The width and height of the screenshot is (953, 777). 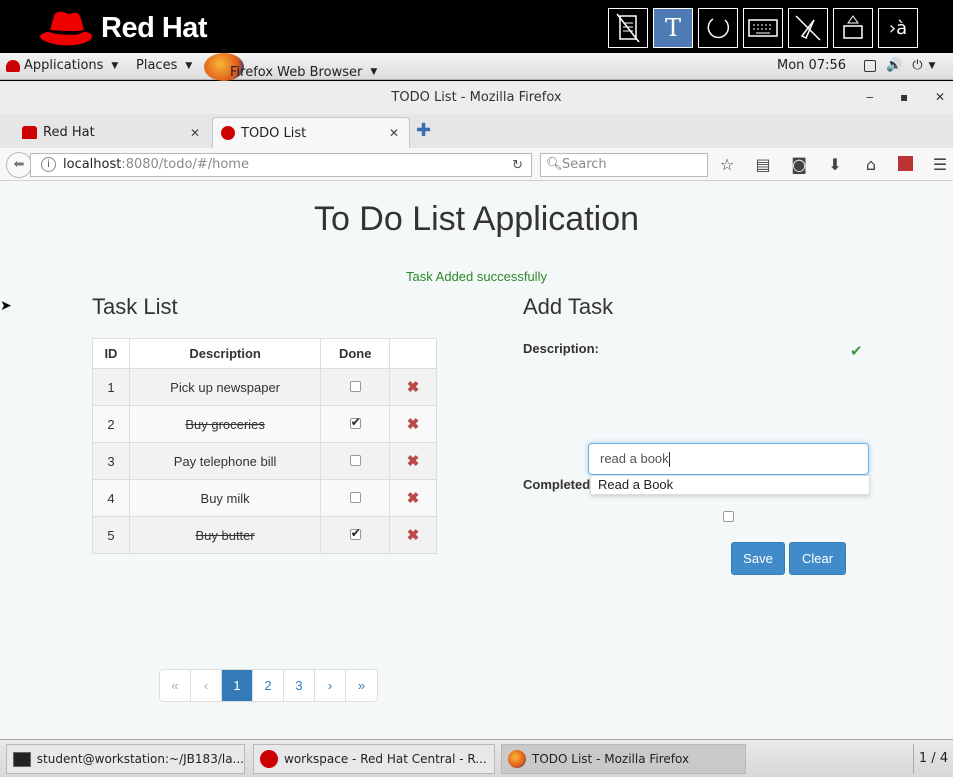 What do you see at coordinates (718, 28) in the screenshot?
I see `circle-tool-icon` at bounding box center [718, 28].